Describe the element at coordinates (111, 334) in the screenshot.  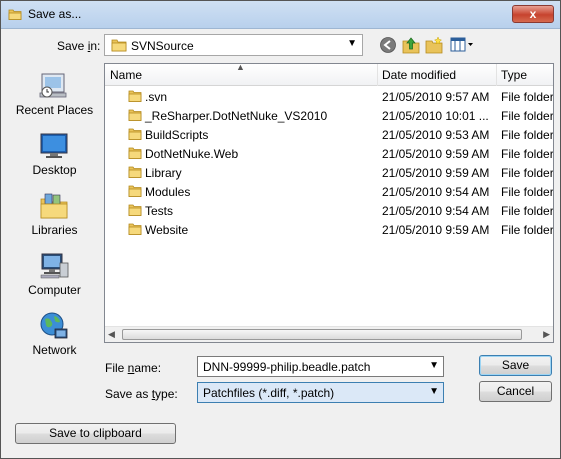
I see `scroll-left-icon: ◀` at that location.